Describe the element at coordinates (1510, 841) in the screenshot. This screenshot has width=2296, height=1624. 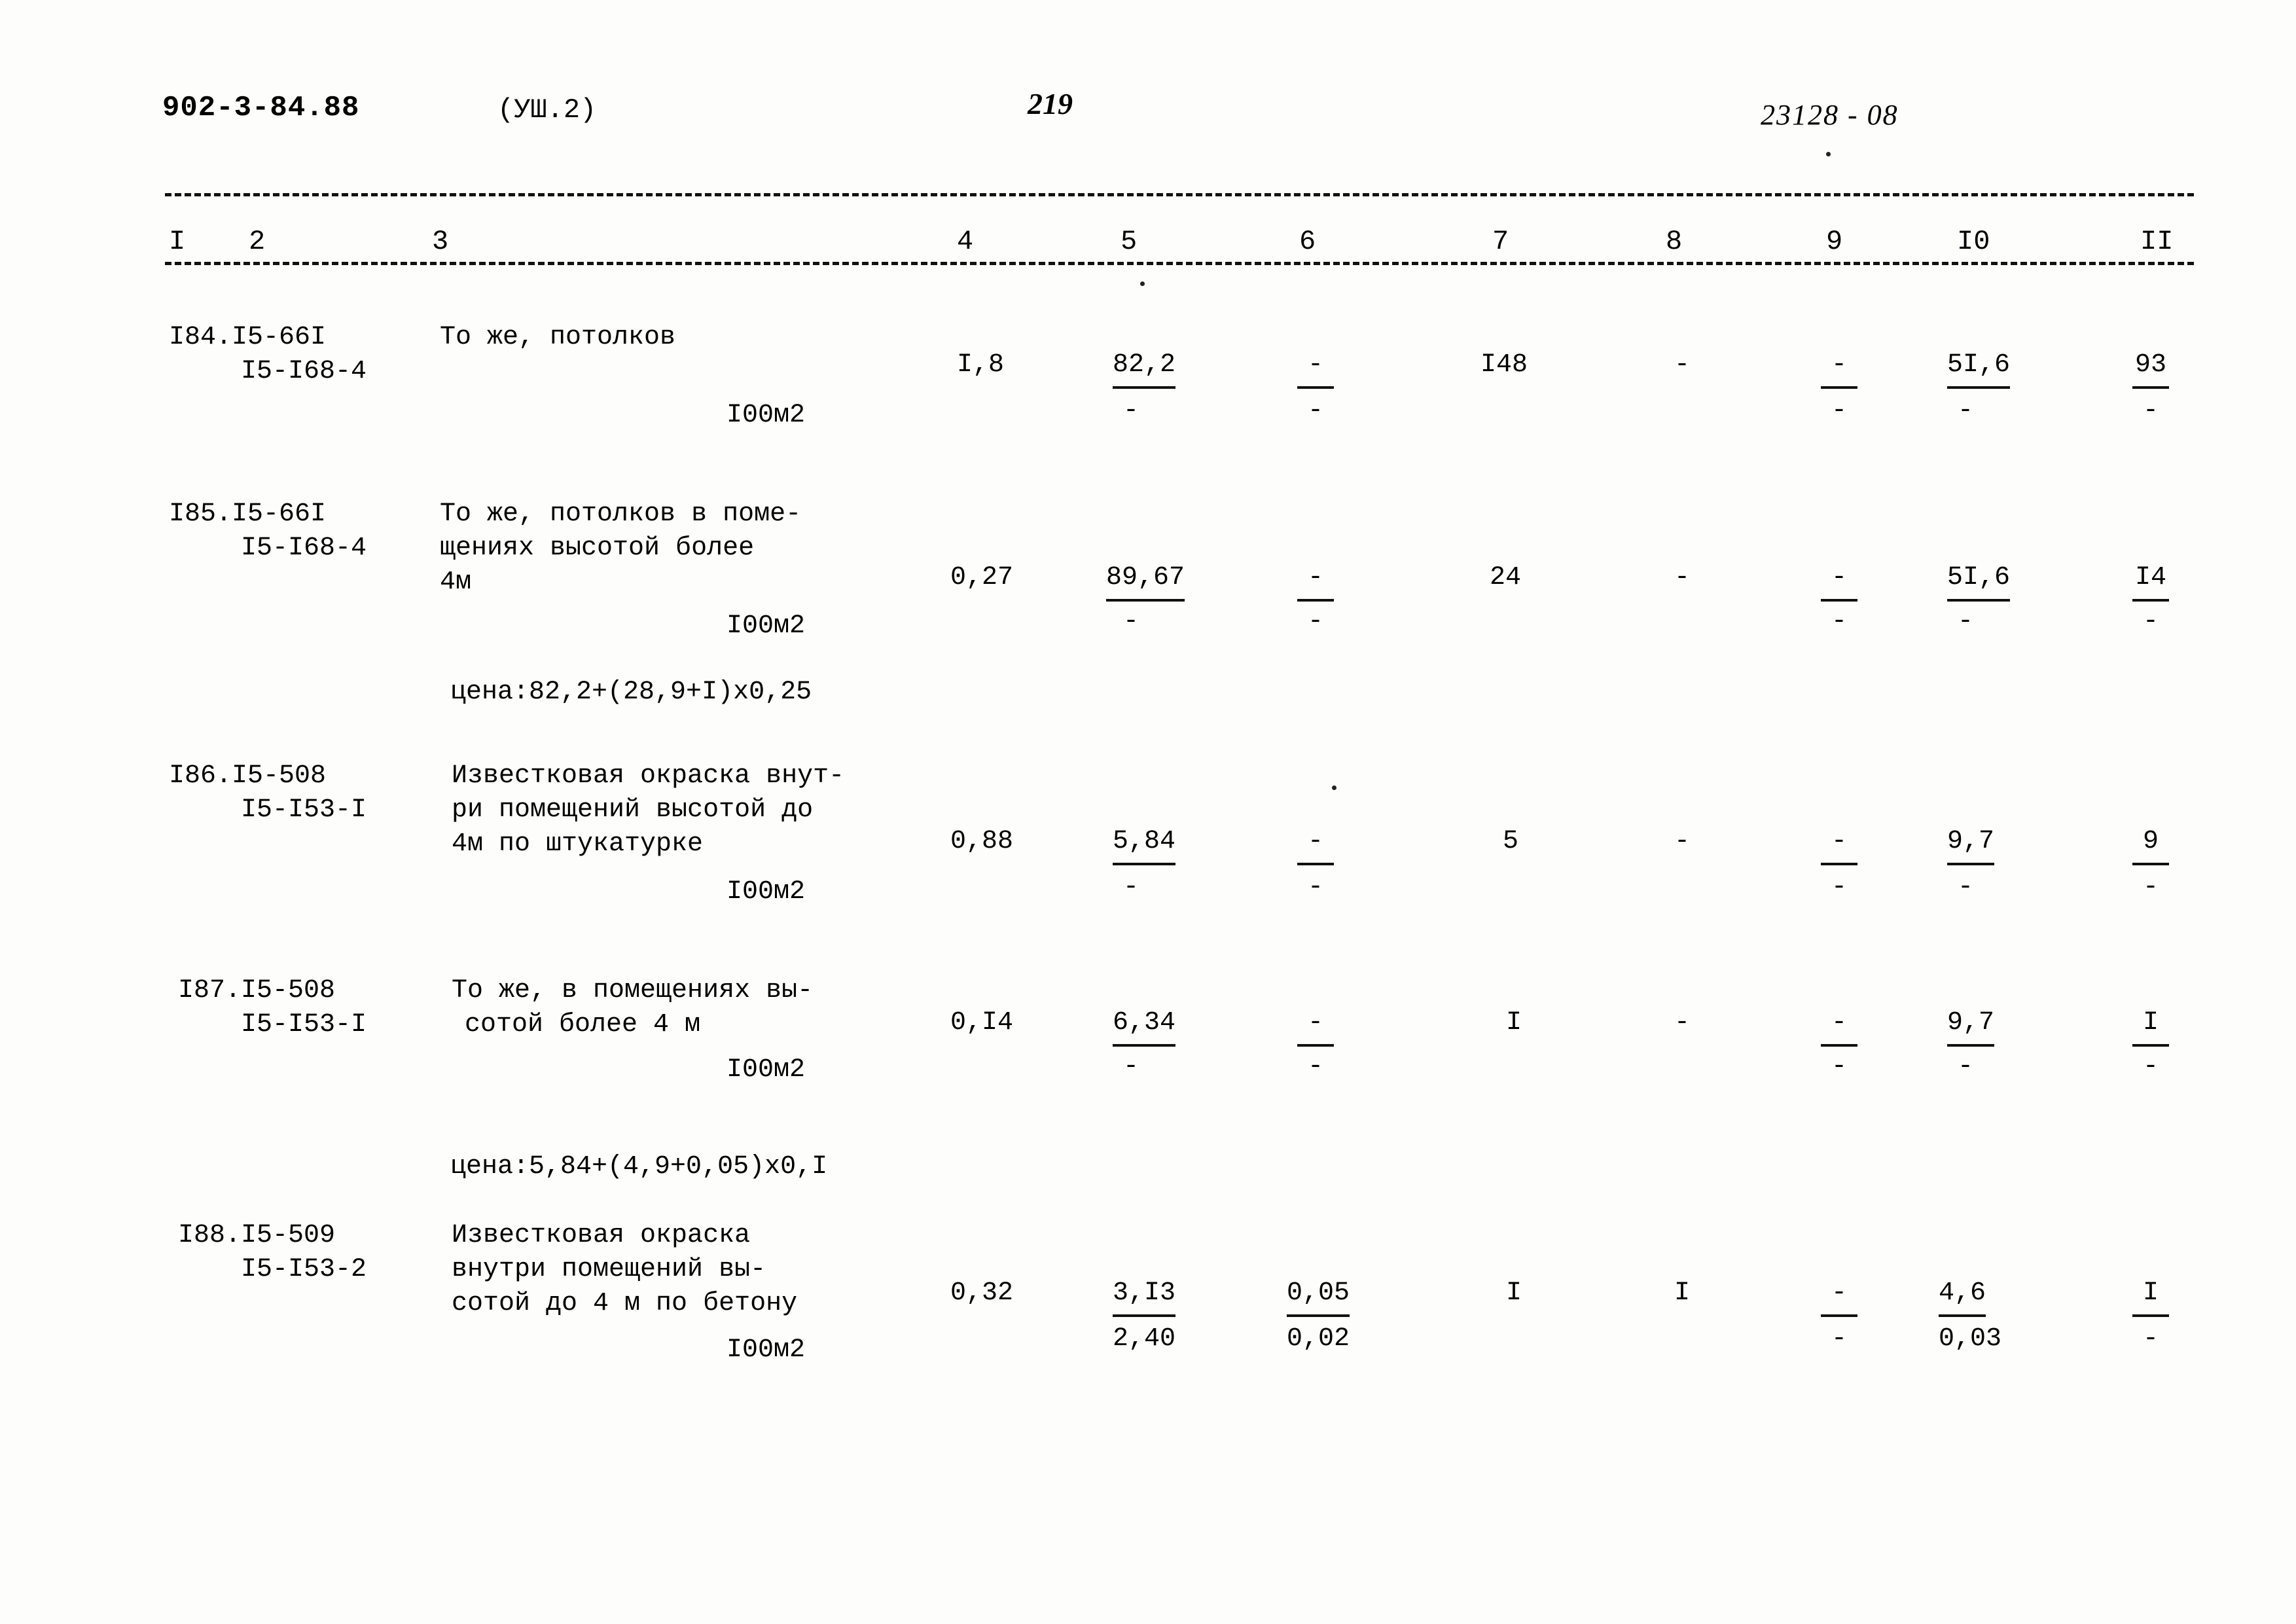
I see `cell-c7: 5` at that location.